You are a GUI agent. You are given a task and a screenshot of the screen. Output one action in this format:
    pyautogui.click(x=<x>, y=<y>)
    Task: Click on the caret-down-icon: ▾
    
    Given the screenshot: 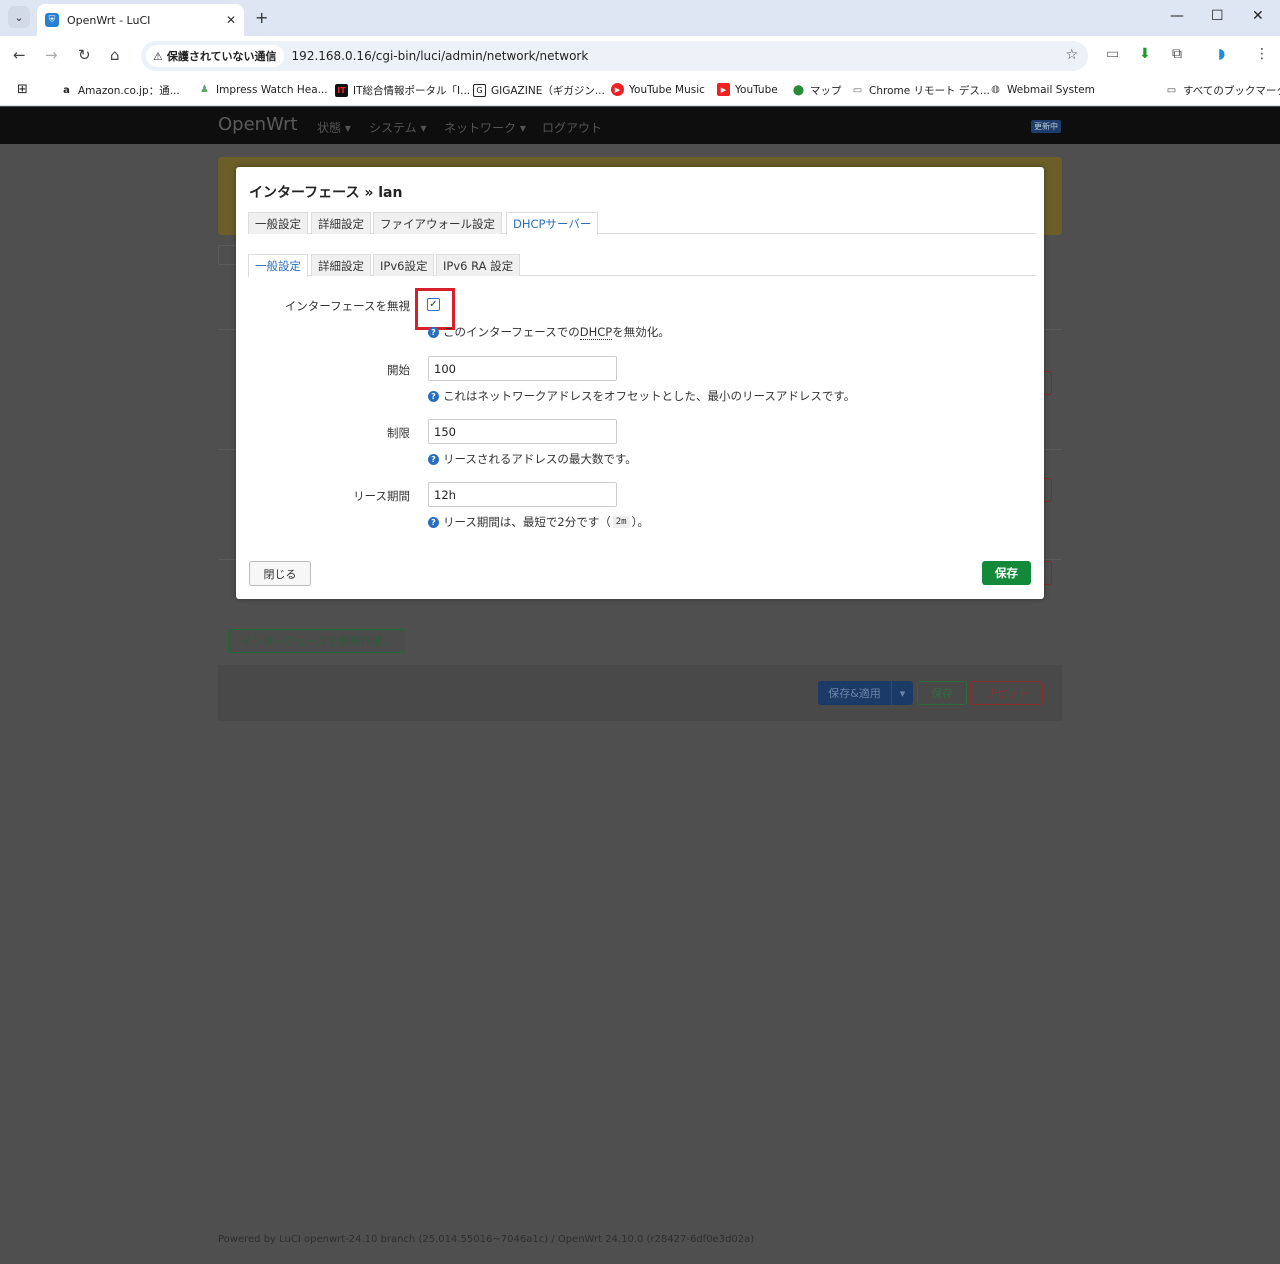 What is the action you would take?
    pyautogui.click(x=902, y=693)
    